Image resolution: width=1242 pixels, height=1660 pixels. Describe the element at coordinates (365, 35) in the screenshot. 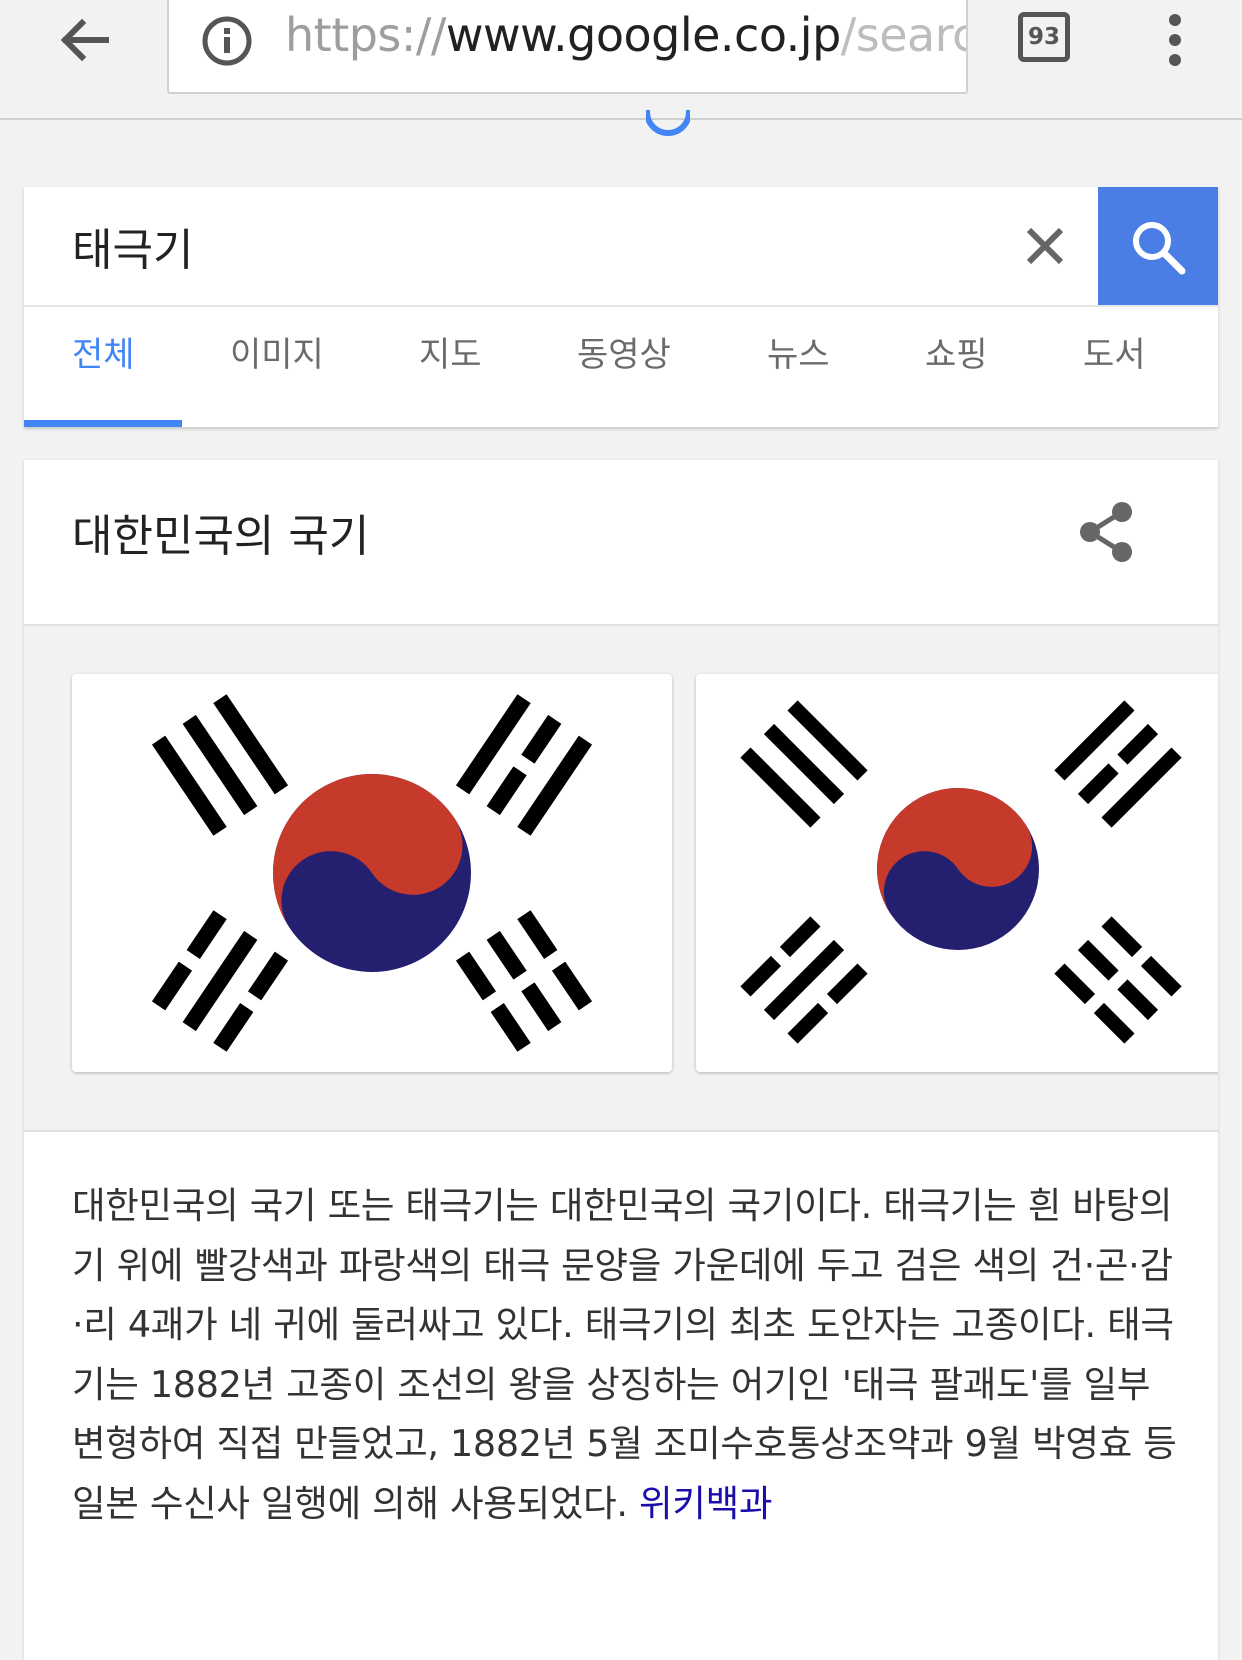

I see `url-scheme: https://` at that location.